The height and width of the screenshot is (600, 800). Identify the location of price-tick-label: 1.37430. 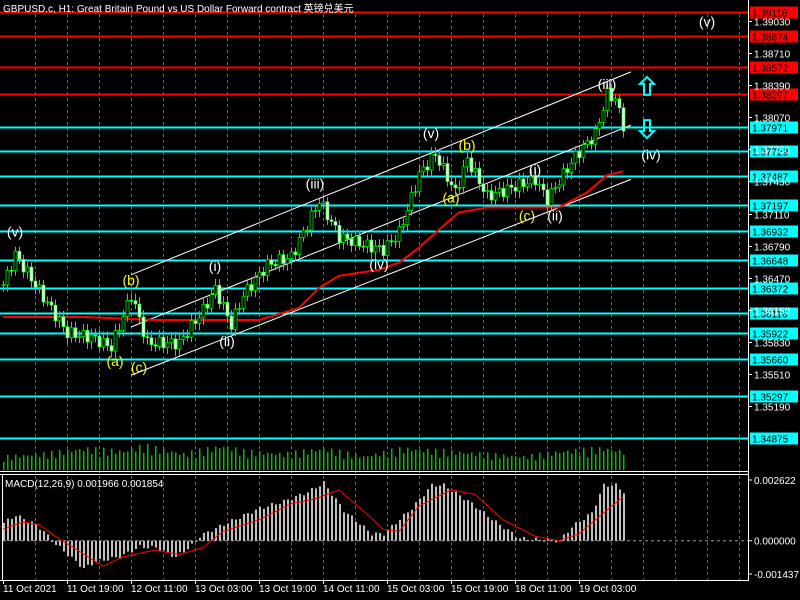
(772, 183).